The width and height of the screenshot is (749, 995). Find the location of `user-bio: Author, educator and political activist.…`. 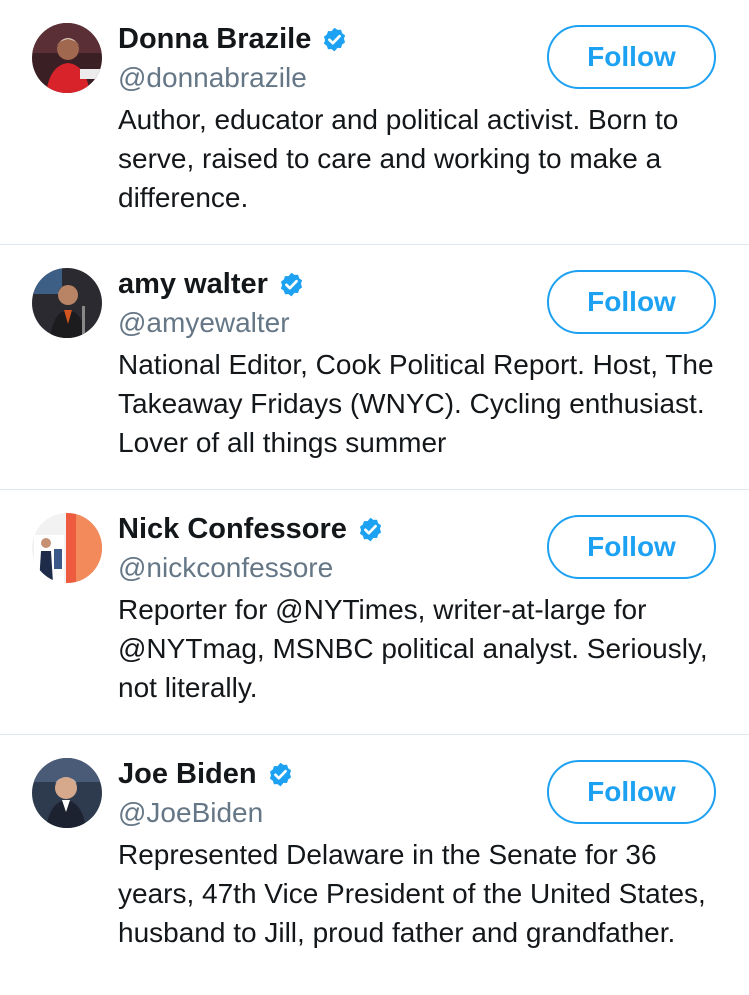

user-bio: Author, educator and political activist.… is located at coordinates (398, 158).